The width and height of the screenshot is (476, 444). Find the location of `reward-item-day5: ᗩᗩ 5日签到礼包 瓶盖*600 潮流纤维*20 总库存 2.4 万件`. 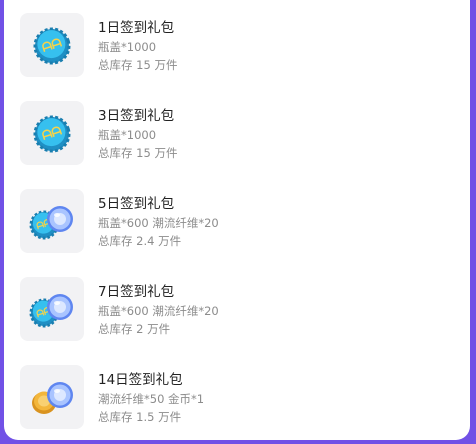

reward-item-day5: ᗩᗩ 5日签到礼包 瓶盖*600 潮流纤维*20 总库存 2.4 万件 is located at coordinates (240, 222).